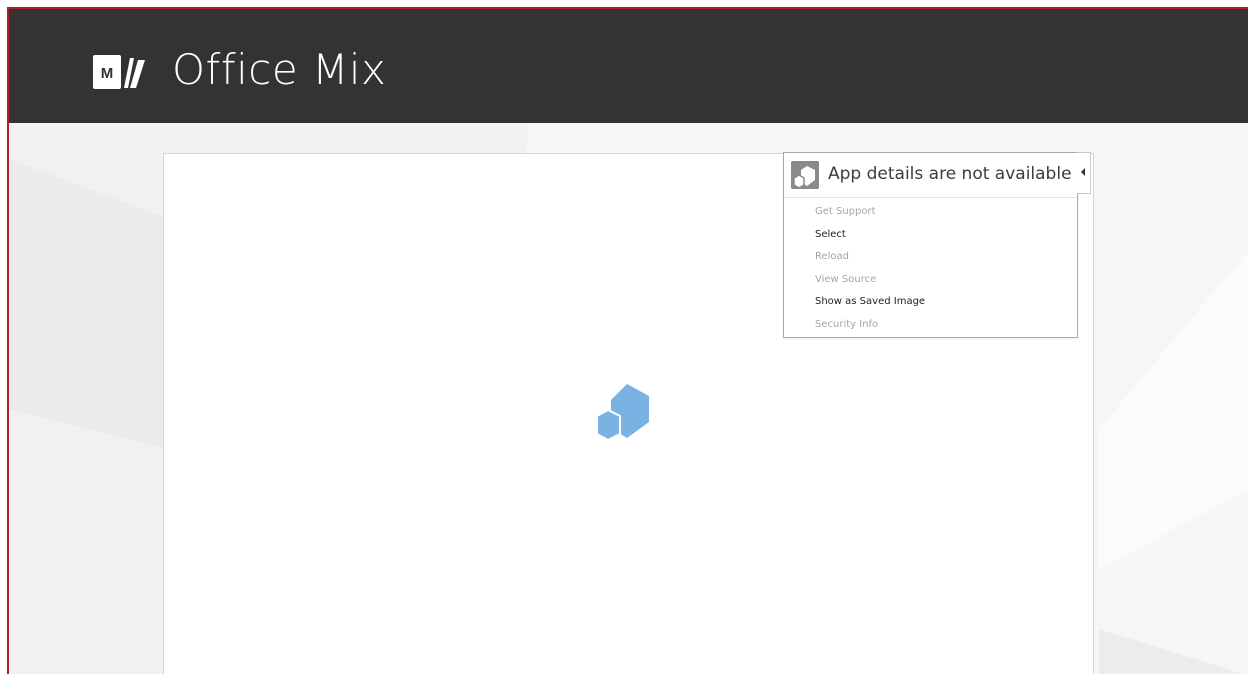  What do you see at coordinates (930, 257) in the screenshot?
I see `menu-item-reload: Reload` at bounding box center [930, 257].